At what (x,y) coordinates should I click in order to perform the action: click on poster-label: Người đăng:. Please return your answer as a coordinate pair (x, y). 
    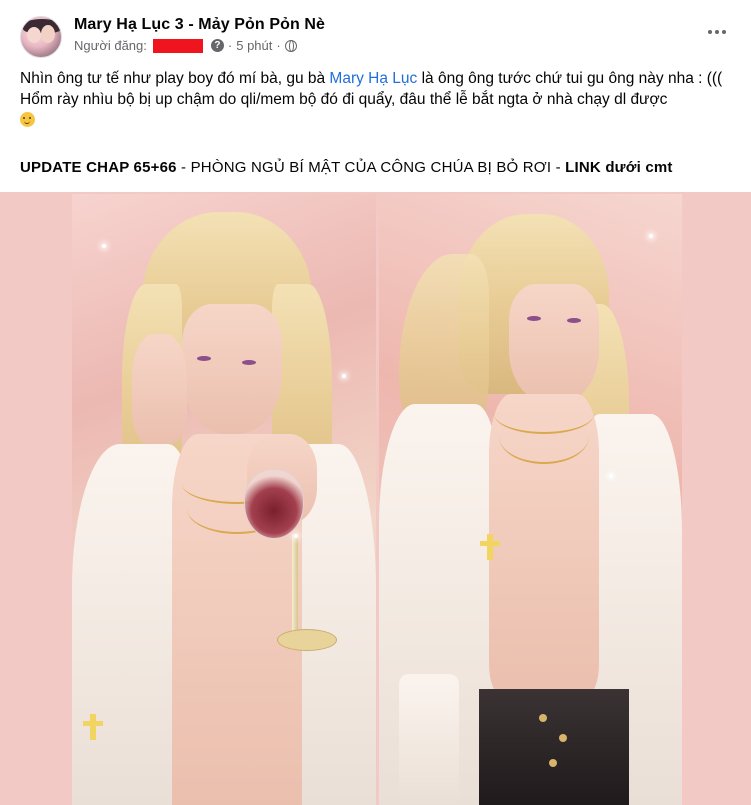
    Looking at the image, I should click on (110, 45).